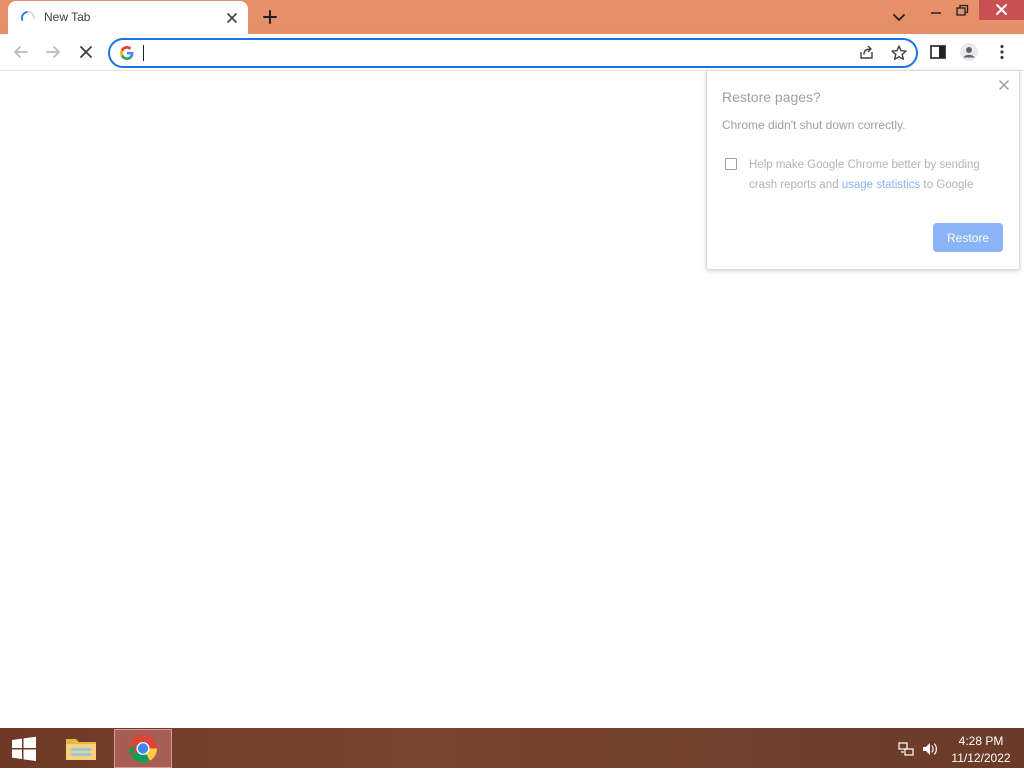 The image size is (1024, 772). What do you see at coordinates (143, 53) in the screenshot?
I see `text-caret` at bounding box center [143, 53].